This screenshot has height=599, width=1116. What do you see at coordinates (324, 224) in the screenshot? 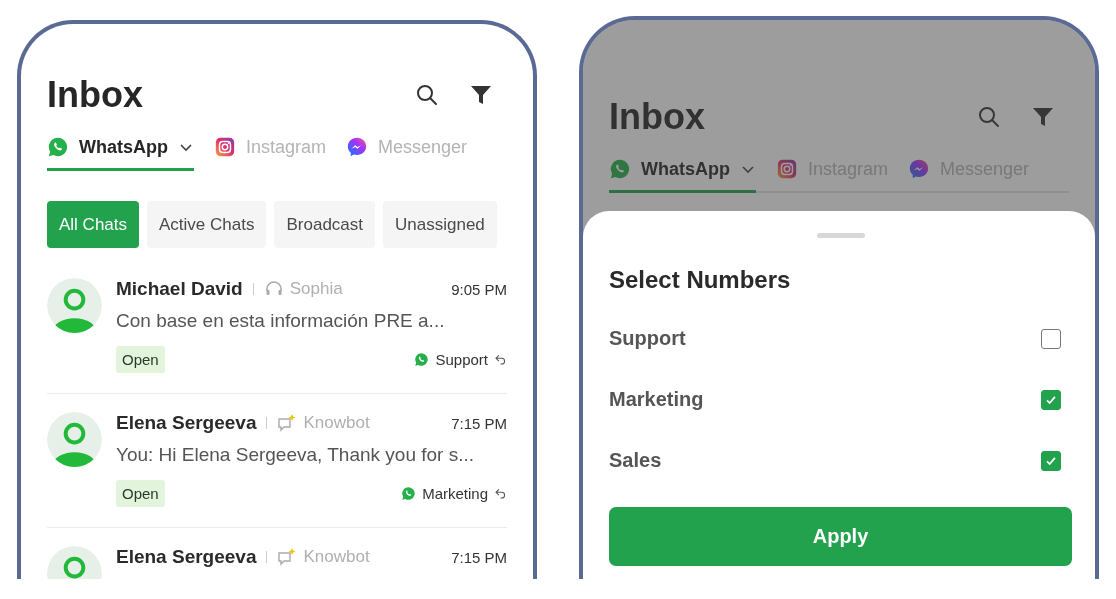
I see `filter-chip: Broadcast` at bounding box center [324, 224].